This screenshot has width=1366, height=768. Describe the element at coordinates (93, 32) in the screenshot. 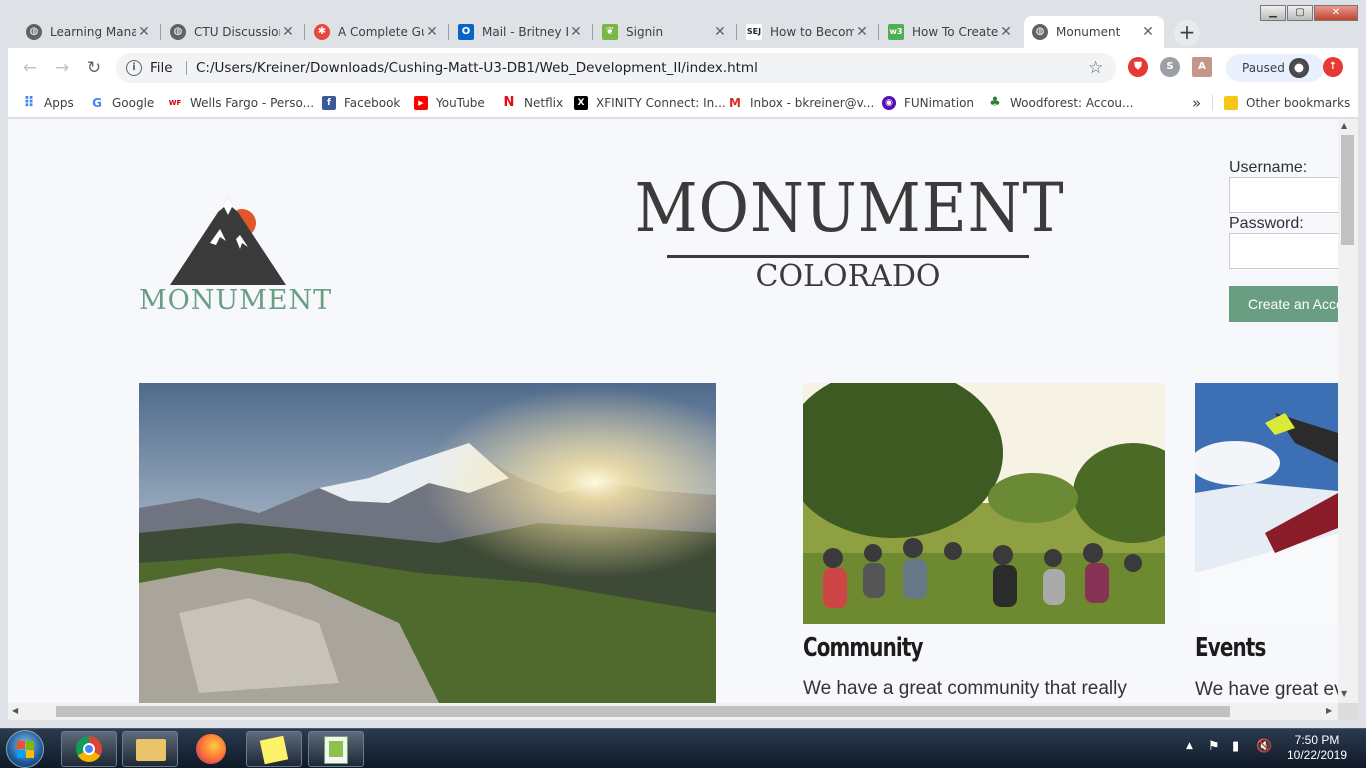

I see `tab-title: Learning Mana` at that location.